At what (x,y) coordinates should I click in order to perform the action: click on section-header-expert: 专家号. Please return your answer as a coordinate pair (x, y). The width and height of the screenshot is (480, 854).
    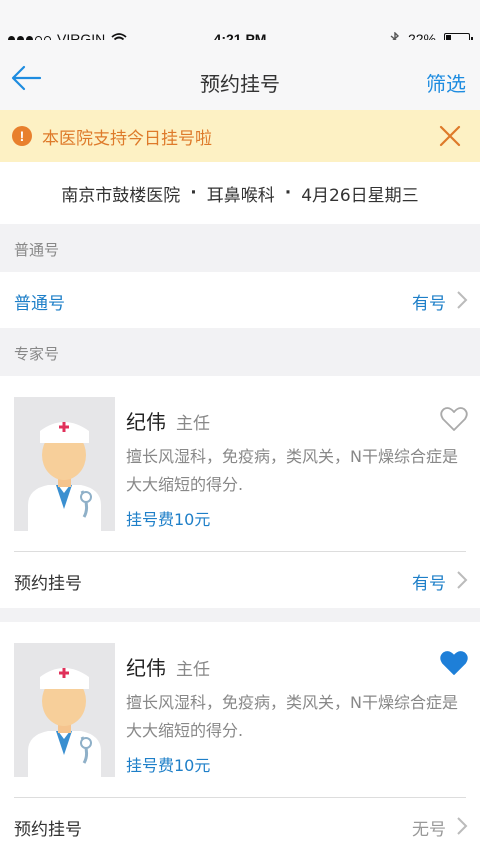
    Looking at the image, I should click on (240, 352).